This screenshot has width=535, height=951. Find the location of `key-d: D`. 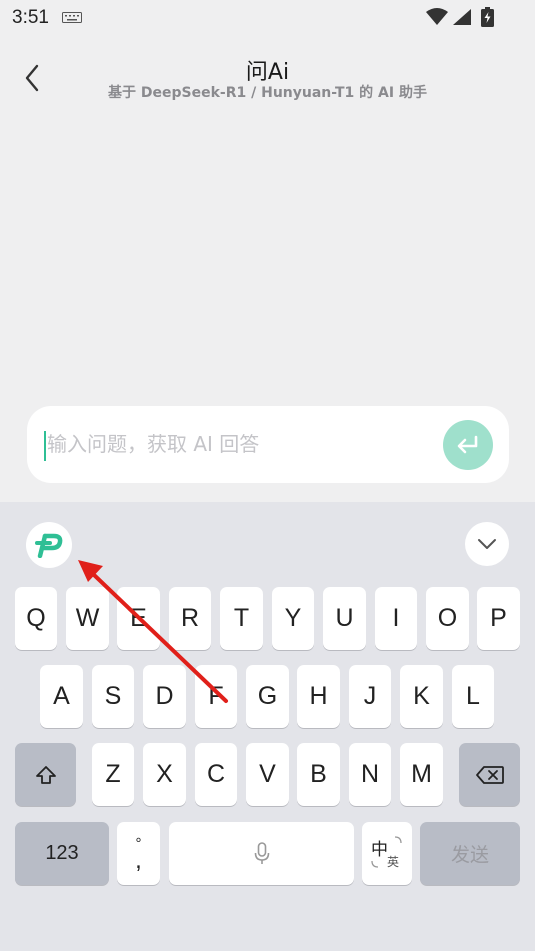

key-d: D is located at coordinates (164, 696).